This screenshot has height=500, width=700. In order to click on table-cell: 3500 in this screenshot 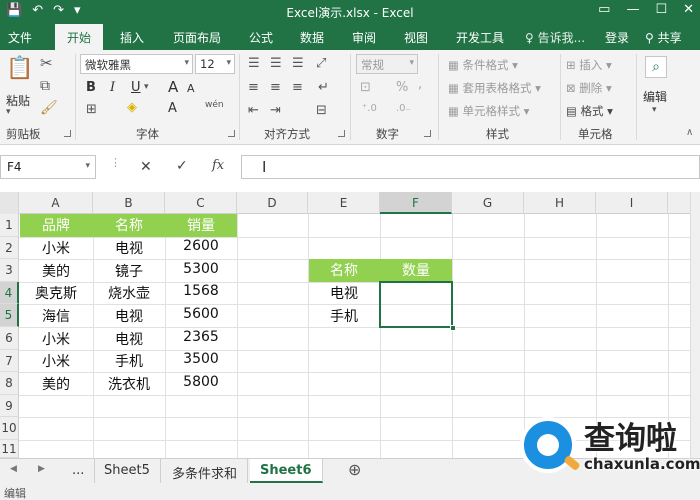, I will do `click(201, 359)`.